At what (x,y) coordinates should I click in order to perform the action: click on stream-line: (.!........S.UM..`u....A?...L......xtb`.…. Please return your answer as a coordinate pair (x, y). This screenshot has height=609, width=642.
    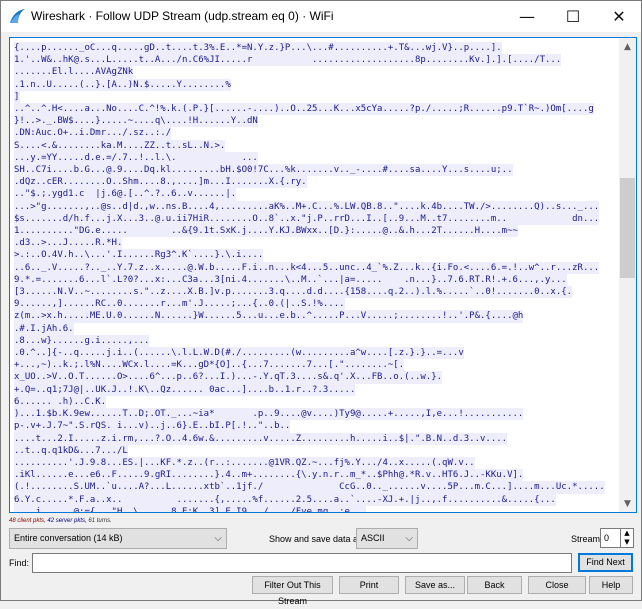
    Looking at the image, I should click on (309, 487).